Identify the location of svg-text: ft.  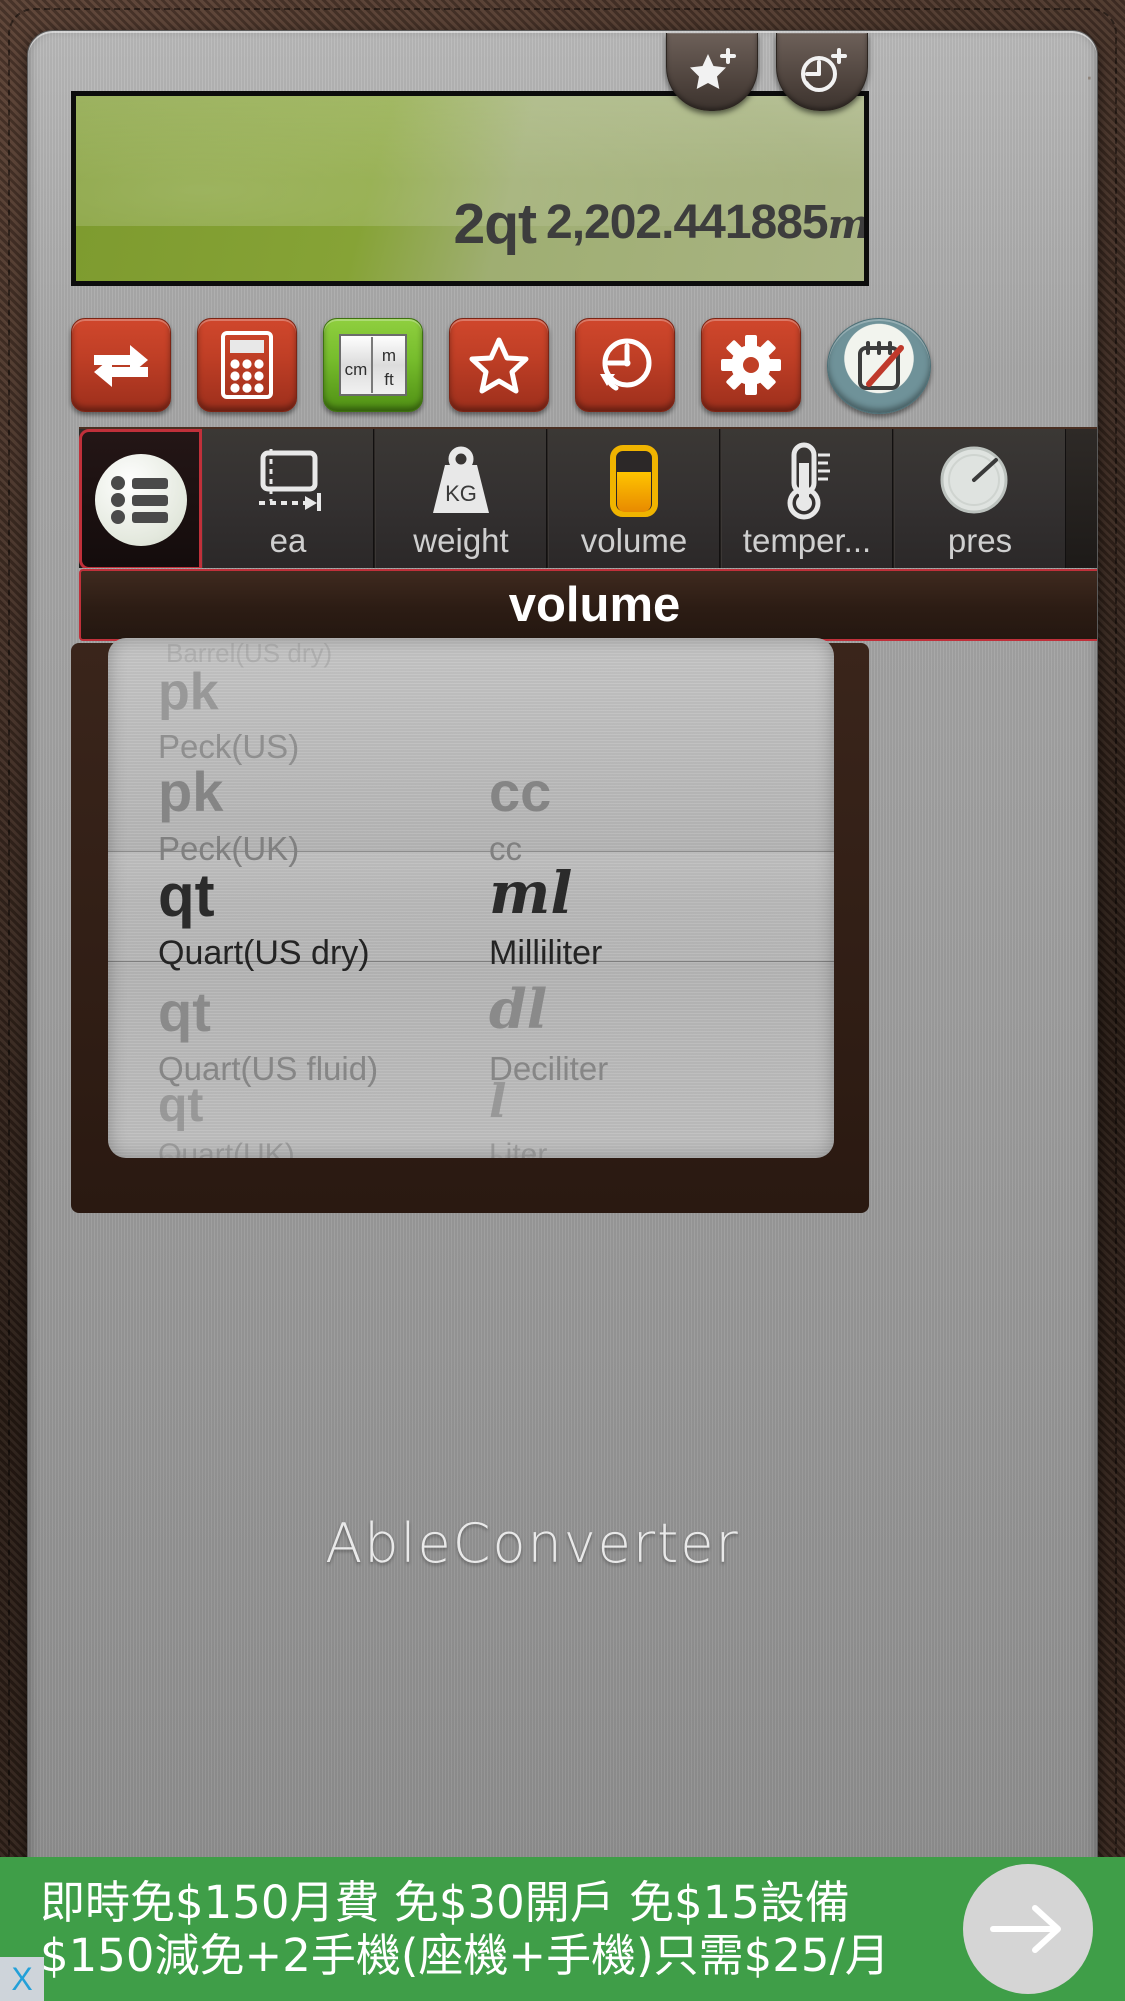
(389, 379).